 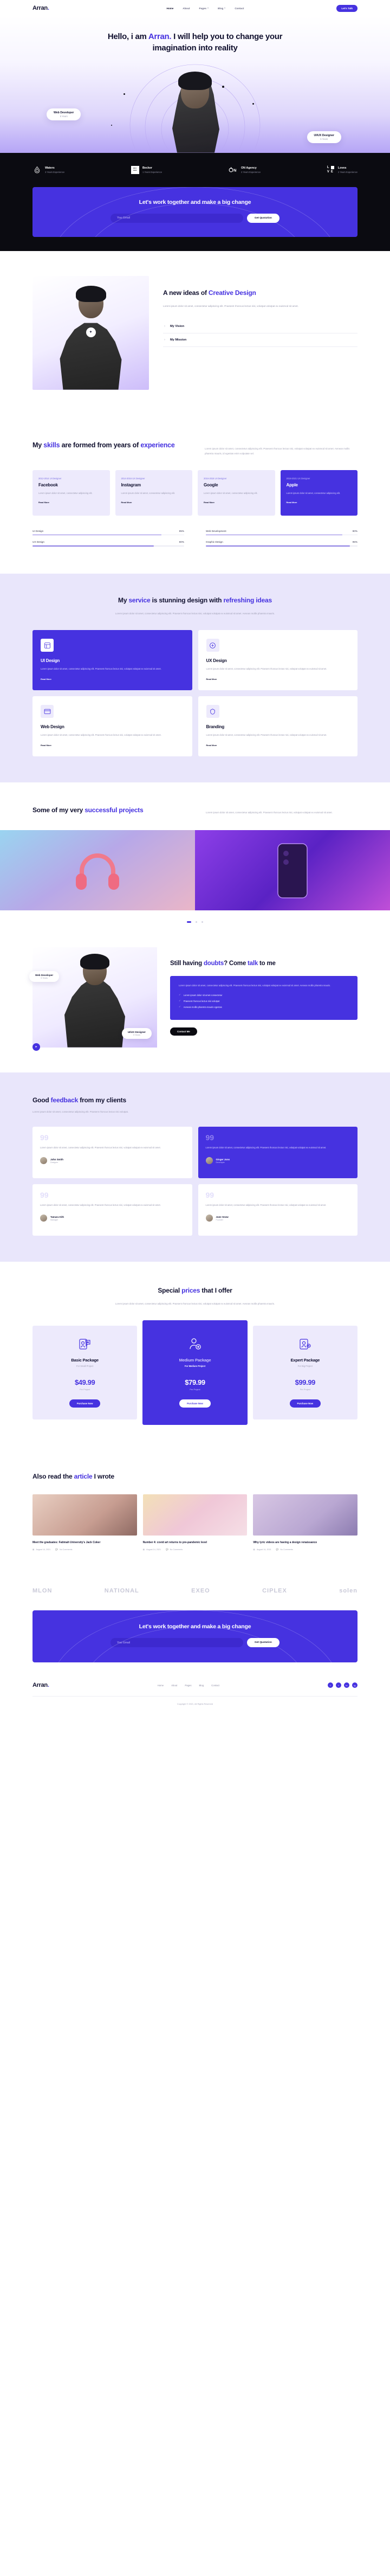 What do you see at coordinates (338, 1685) in the screenshot?
I see `twitter-icon: t` at bounding box center [338, 1685].